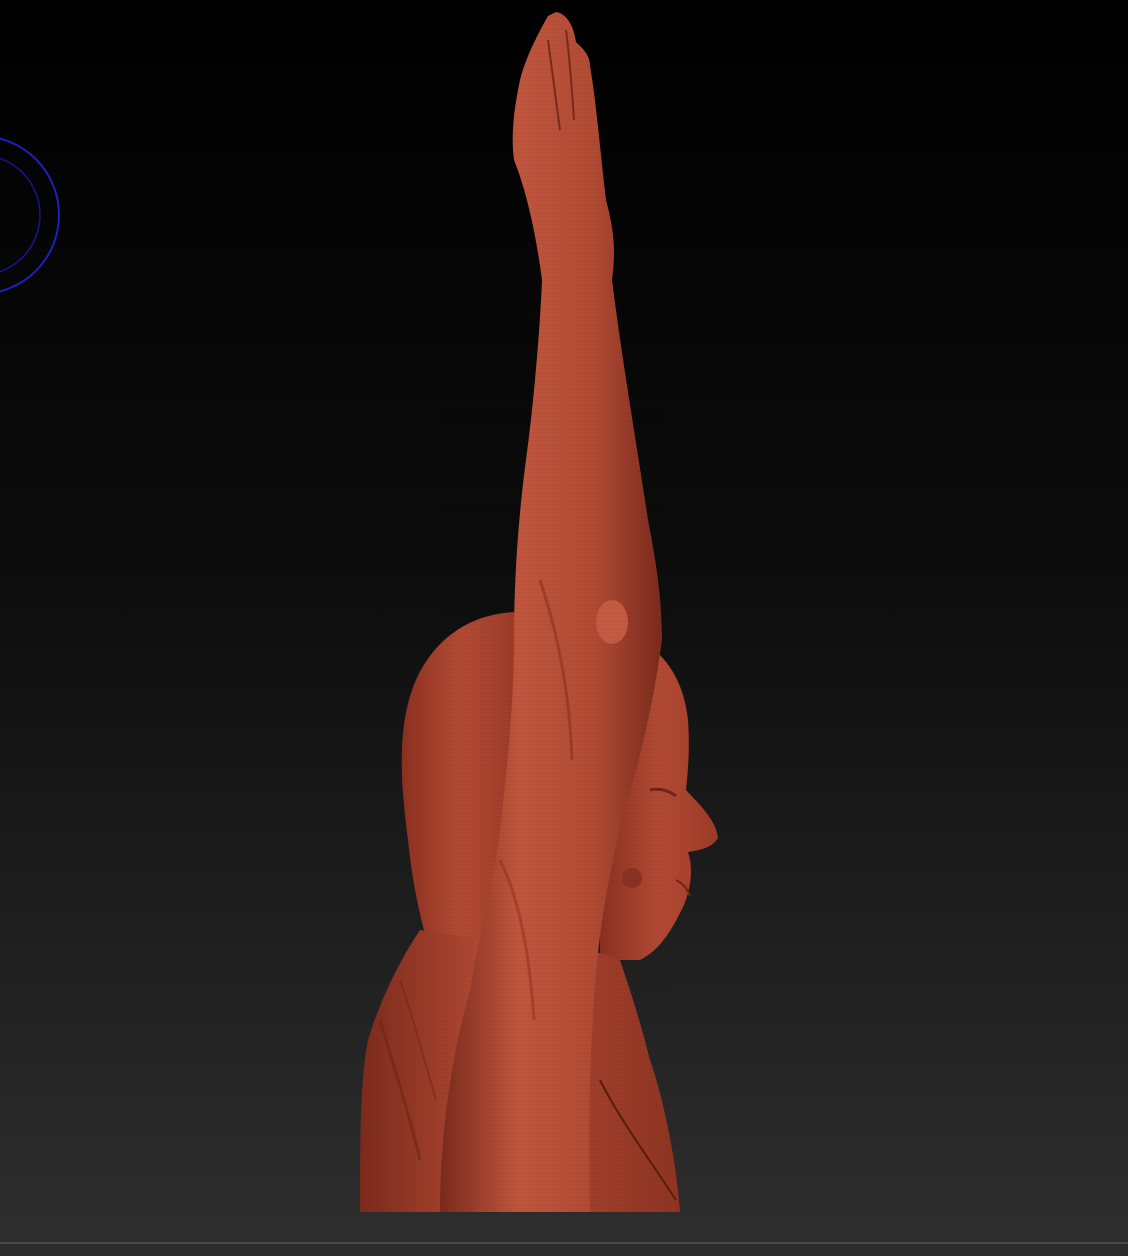 This screenshot has height=1256, width=1128. What do you see at coordinates (564, 1249) in the screenshot?
I see `status-bar` at bounding box center [564, 1249].